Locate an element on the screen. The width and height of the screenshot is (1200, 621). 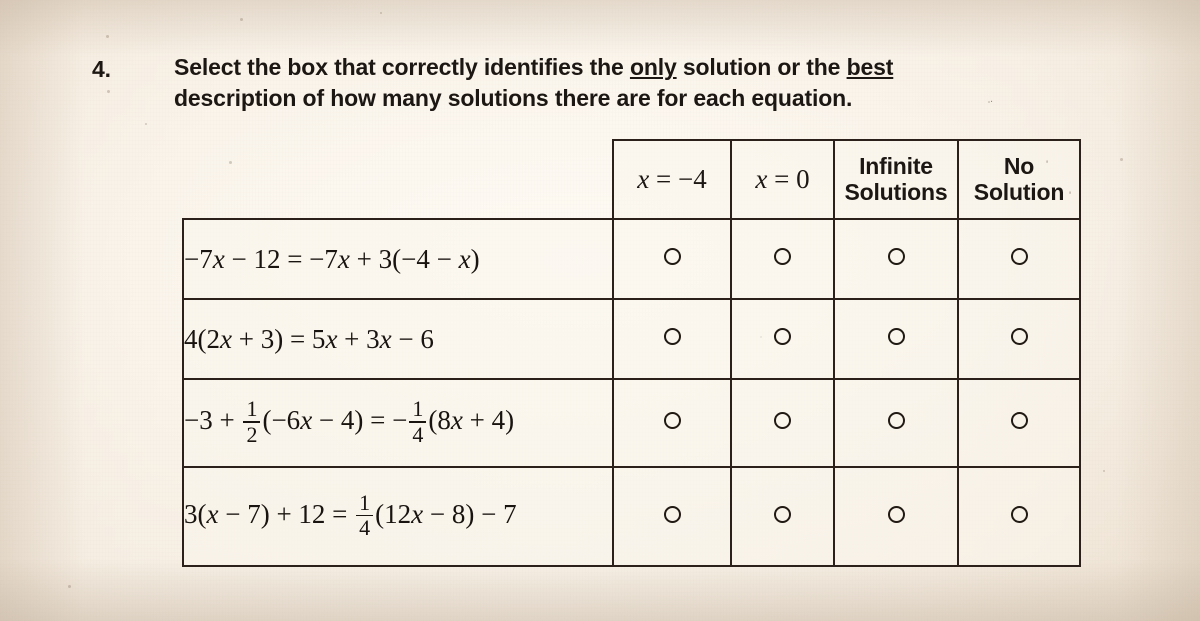
option-cell-r1-c1 is located at coordinates (672, 259).